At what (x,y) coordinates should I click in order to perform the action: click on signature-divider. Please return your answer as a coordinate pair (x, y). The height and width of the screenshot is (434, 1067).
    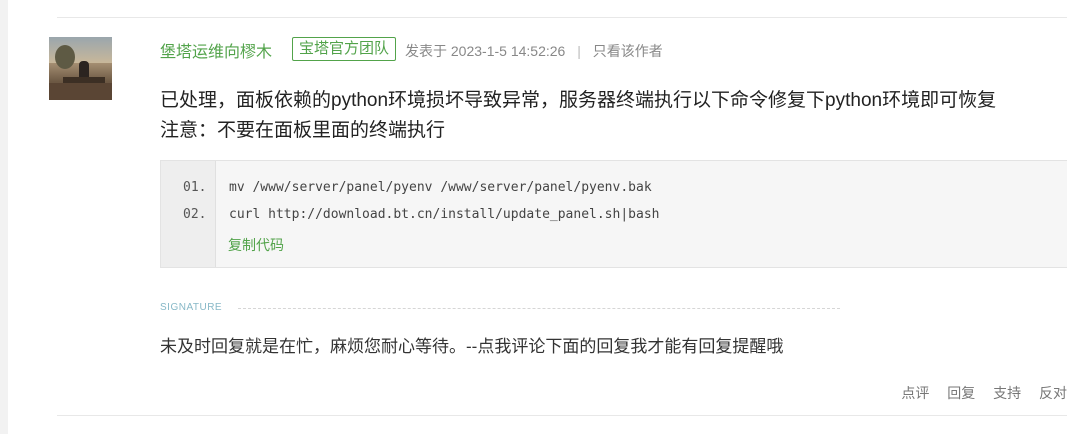
    Looking at the image, I should click on (539, 308).